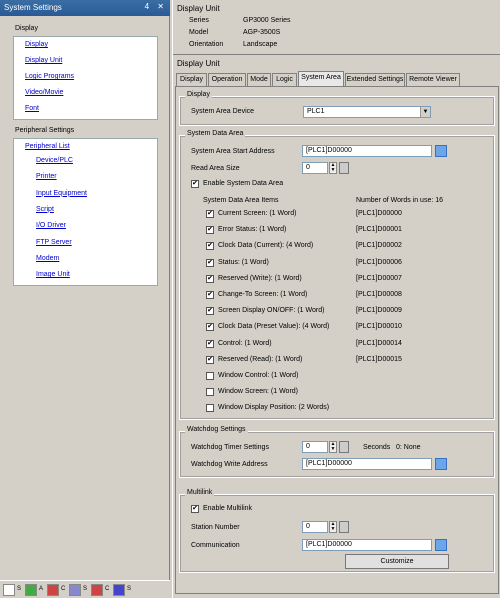 The height and width of the screenshot is (598, 500). I want to click on read-area-size-stepper: ▲ ▼, so click(333, 168).